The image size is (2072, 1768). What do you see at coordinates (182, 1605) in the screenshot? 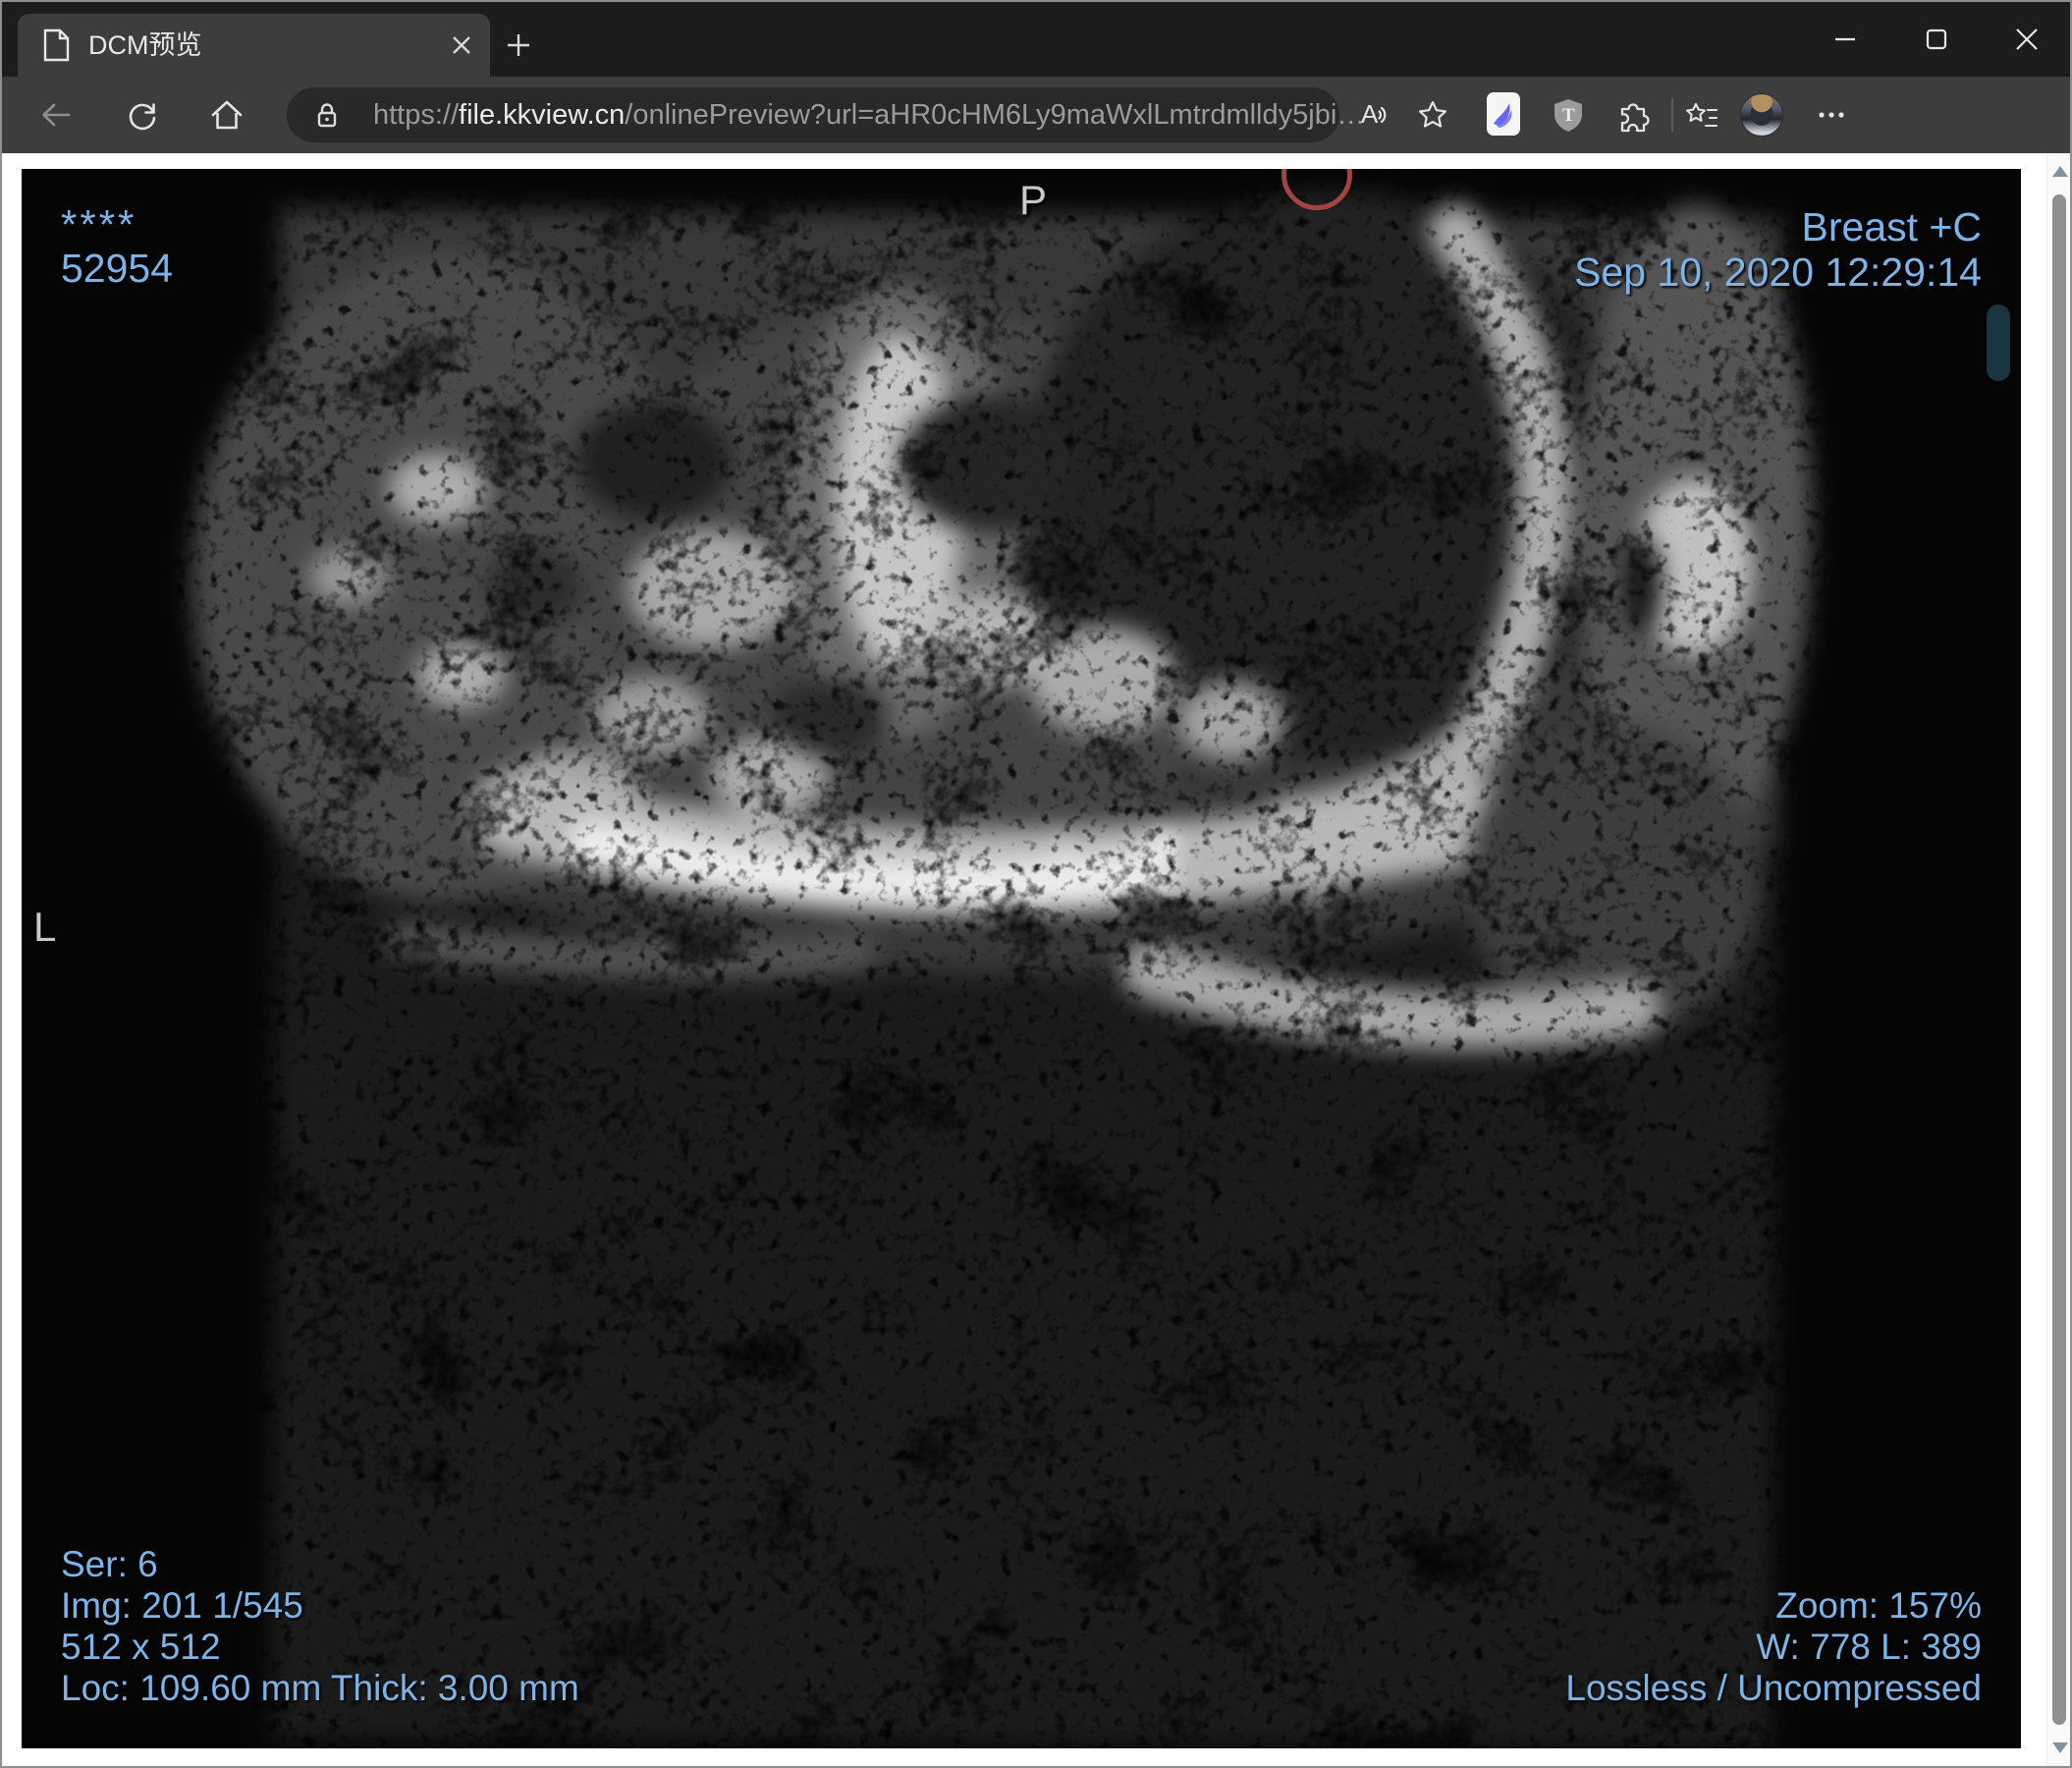
I see `image-number: Img: 201 1/545` at bounding box center [182, 1605].